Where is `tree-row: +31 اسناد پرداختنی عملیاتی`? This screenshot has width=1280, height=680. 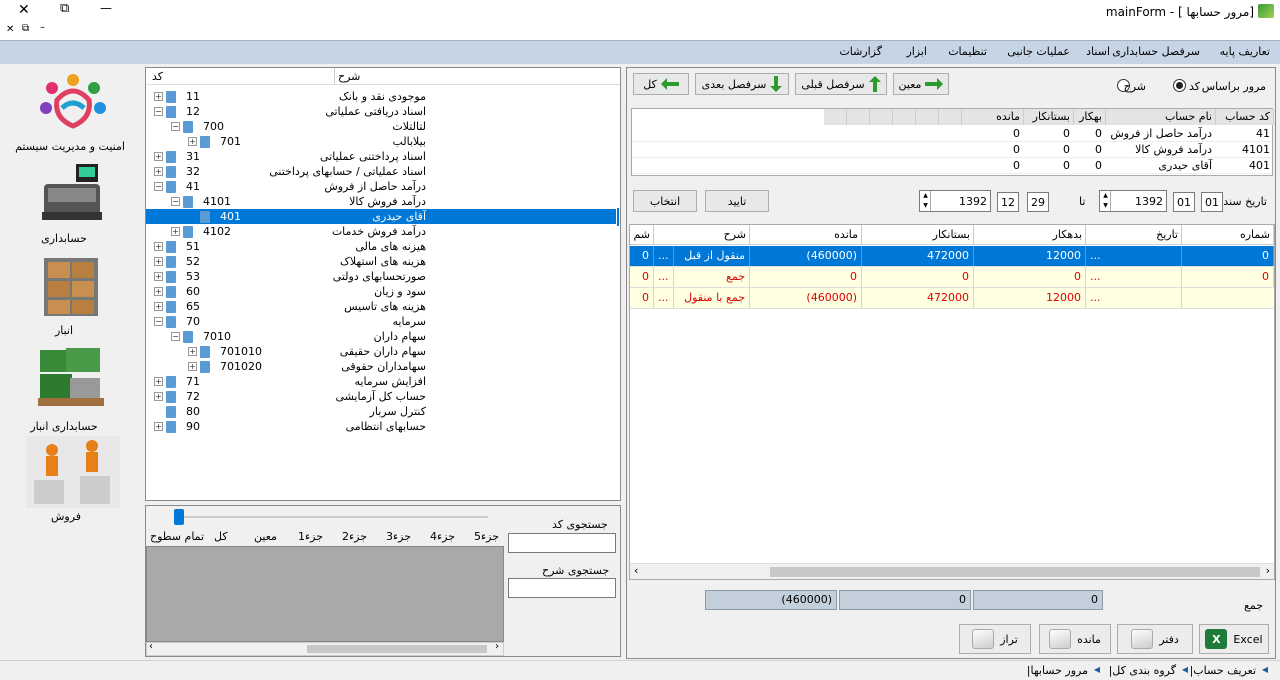
tree-row: +31 اسناد پرداختنی عملیاتی is located at coordinates (381, 156).